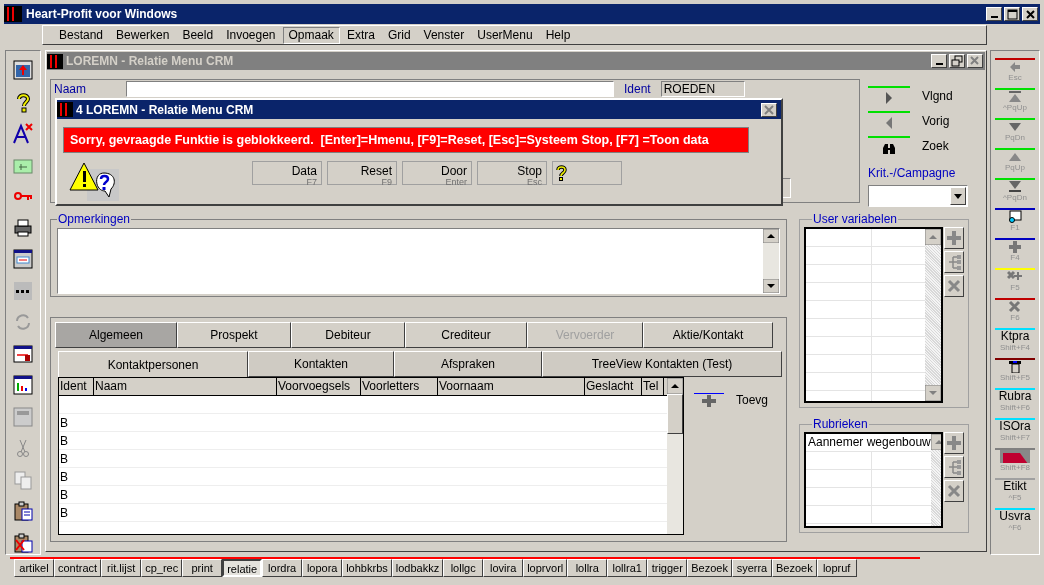 The image size is (1044, 585). Describe the element at coordinates (503, 568) in the screenshot. I see `bottom-tab: lovira` at that location.